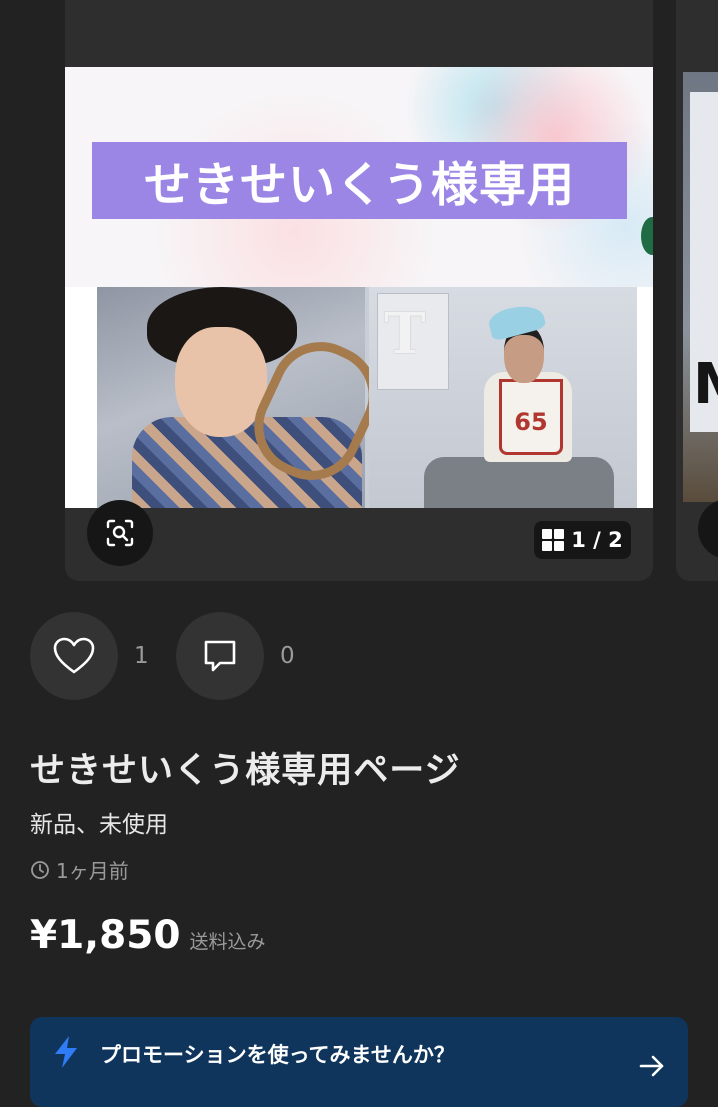  I want to click on like-count: 1, so click(141, 656).